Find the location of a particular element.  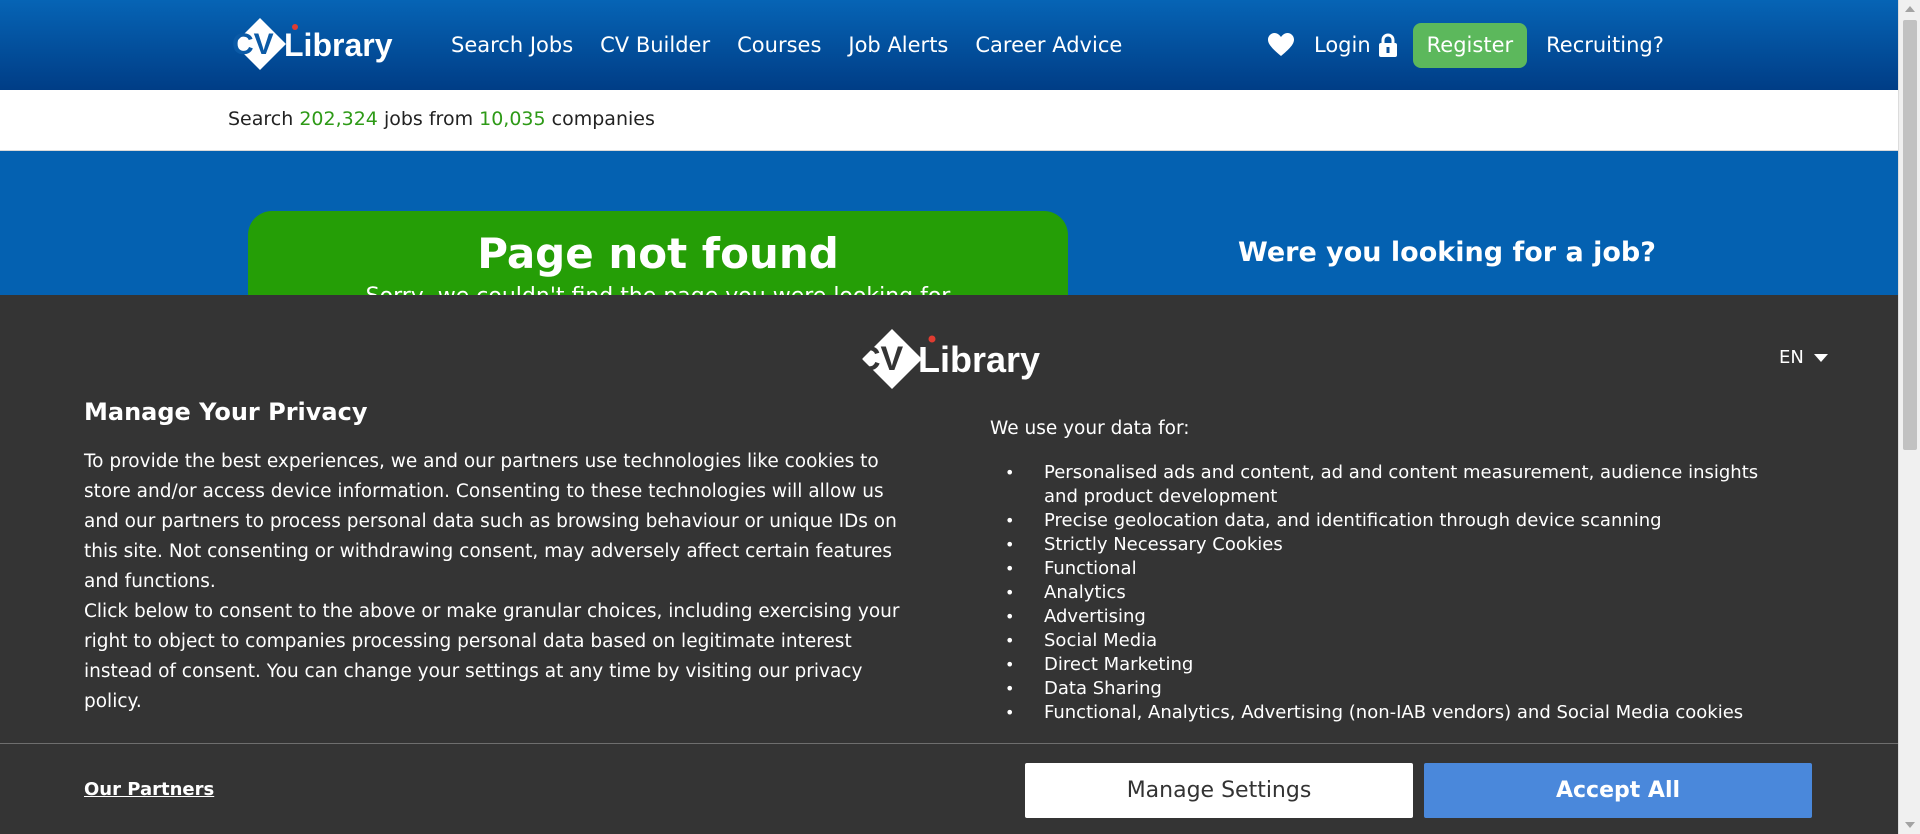

nav-job-alerts: Job Alerts is located at coordinates (898, 45).